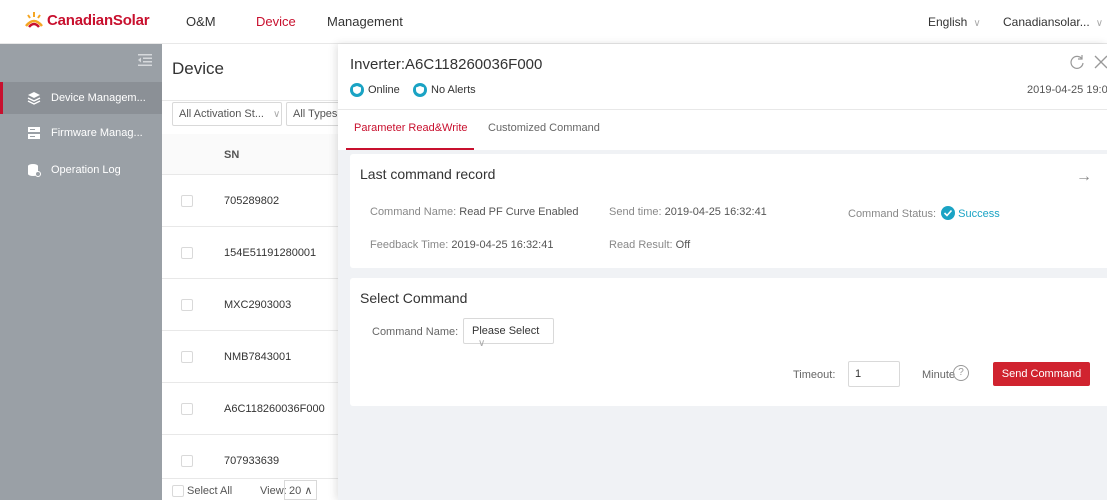 This screenshot has width=1107, height=500. I want to click on send-command-button: Send Command, so click(1041, 374).